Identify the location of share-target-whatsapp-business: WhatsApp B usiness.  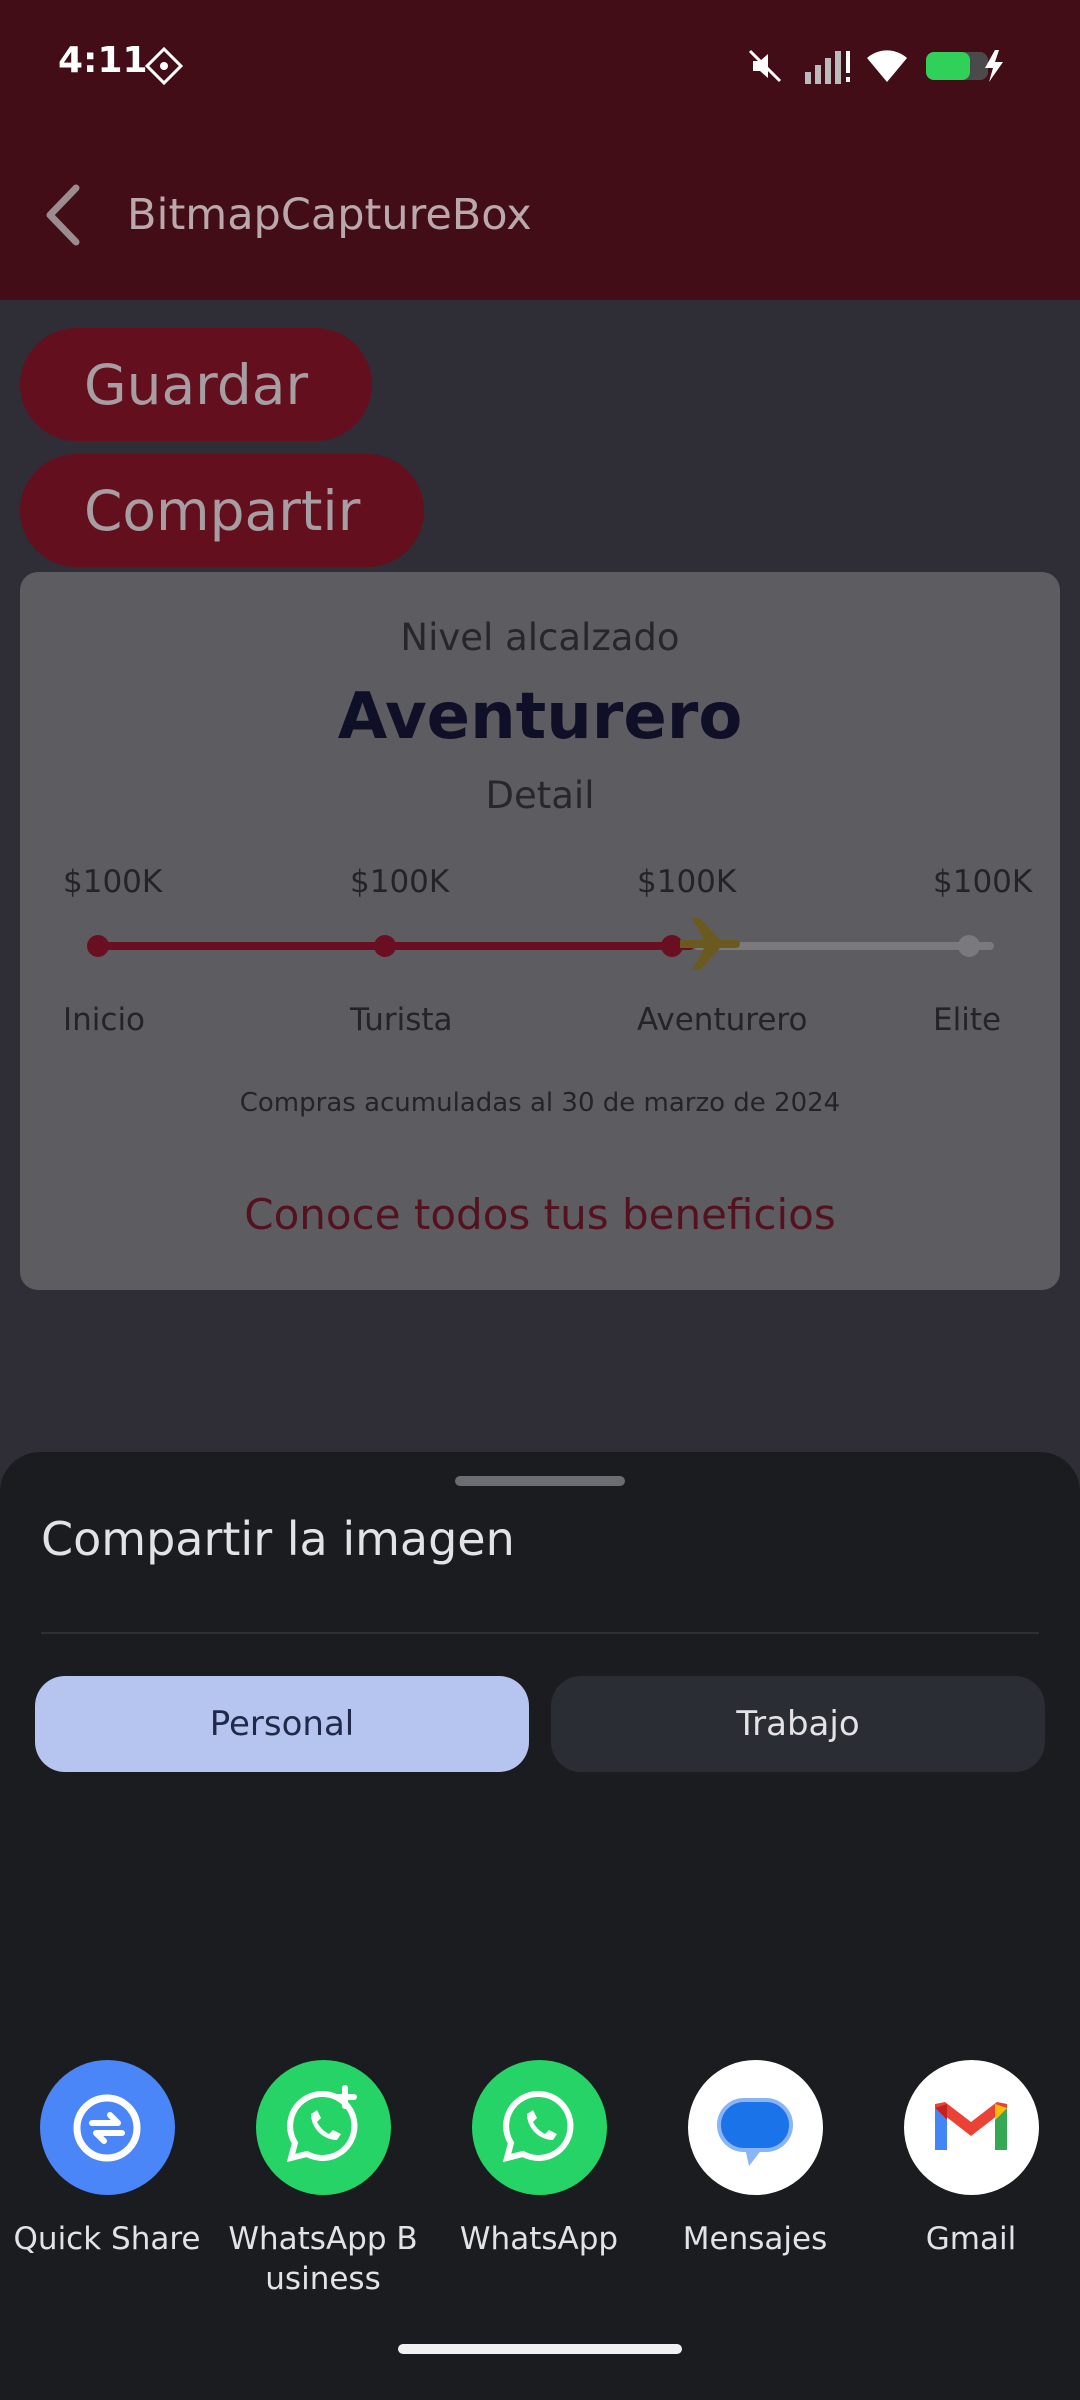
(323, 2179).